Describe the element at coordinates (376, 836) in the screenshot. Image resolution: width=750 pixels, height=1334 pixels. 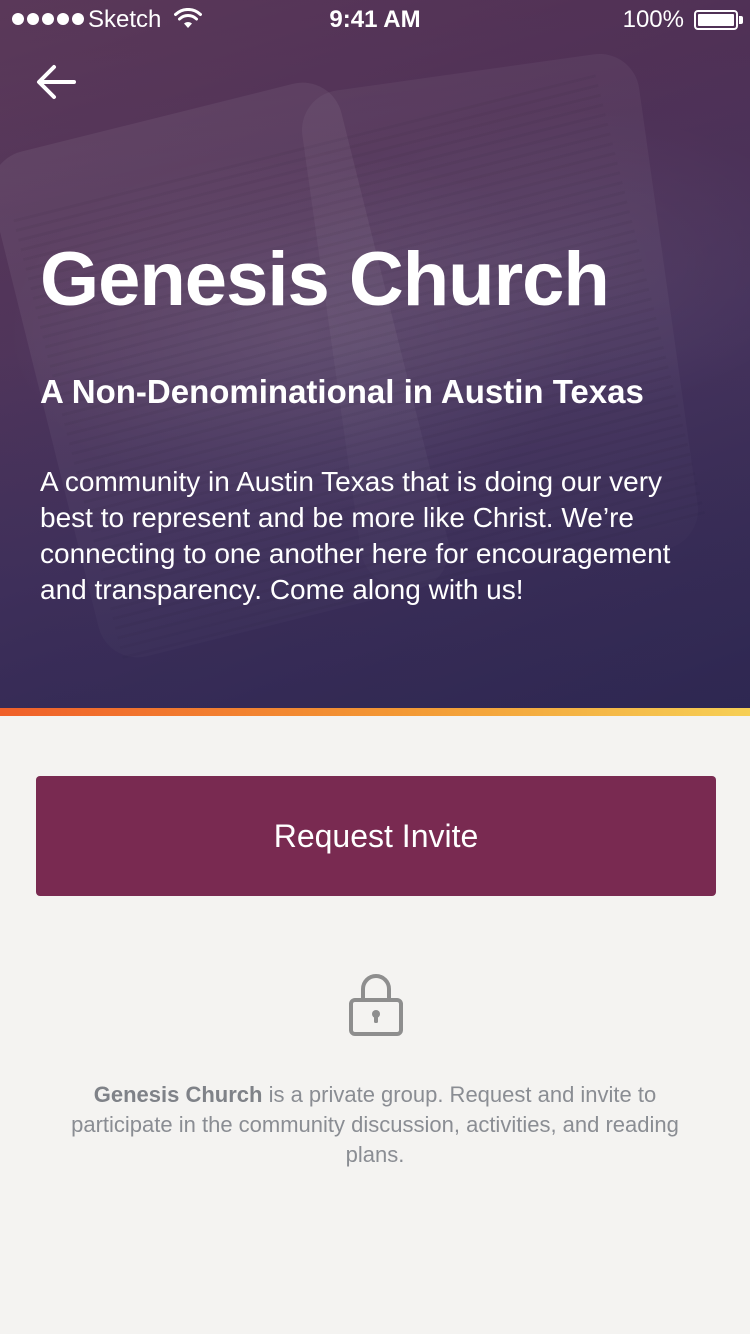
I see `request-invite-button: Request Invite` at that location.